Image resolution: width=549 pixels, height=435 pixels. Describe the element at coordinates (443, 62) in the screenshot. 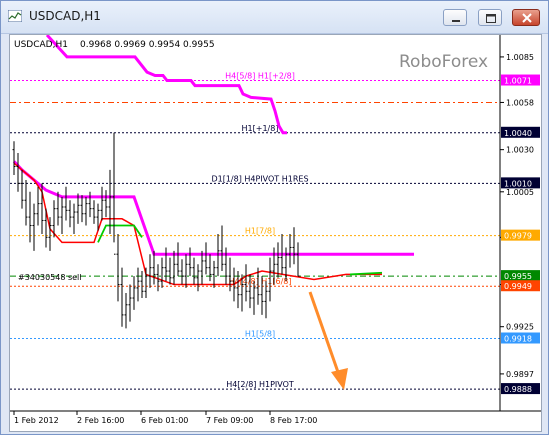

I see `watermark-text: RoboForex` at that location.